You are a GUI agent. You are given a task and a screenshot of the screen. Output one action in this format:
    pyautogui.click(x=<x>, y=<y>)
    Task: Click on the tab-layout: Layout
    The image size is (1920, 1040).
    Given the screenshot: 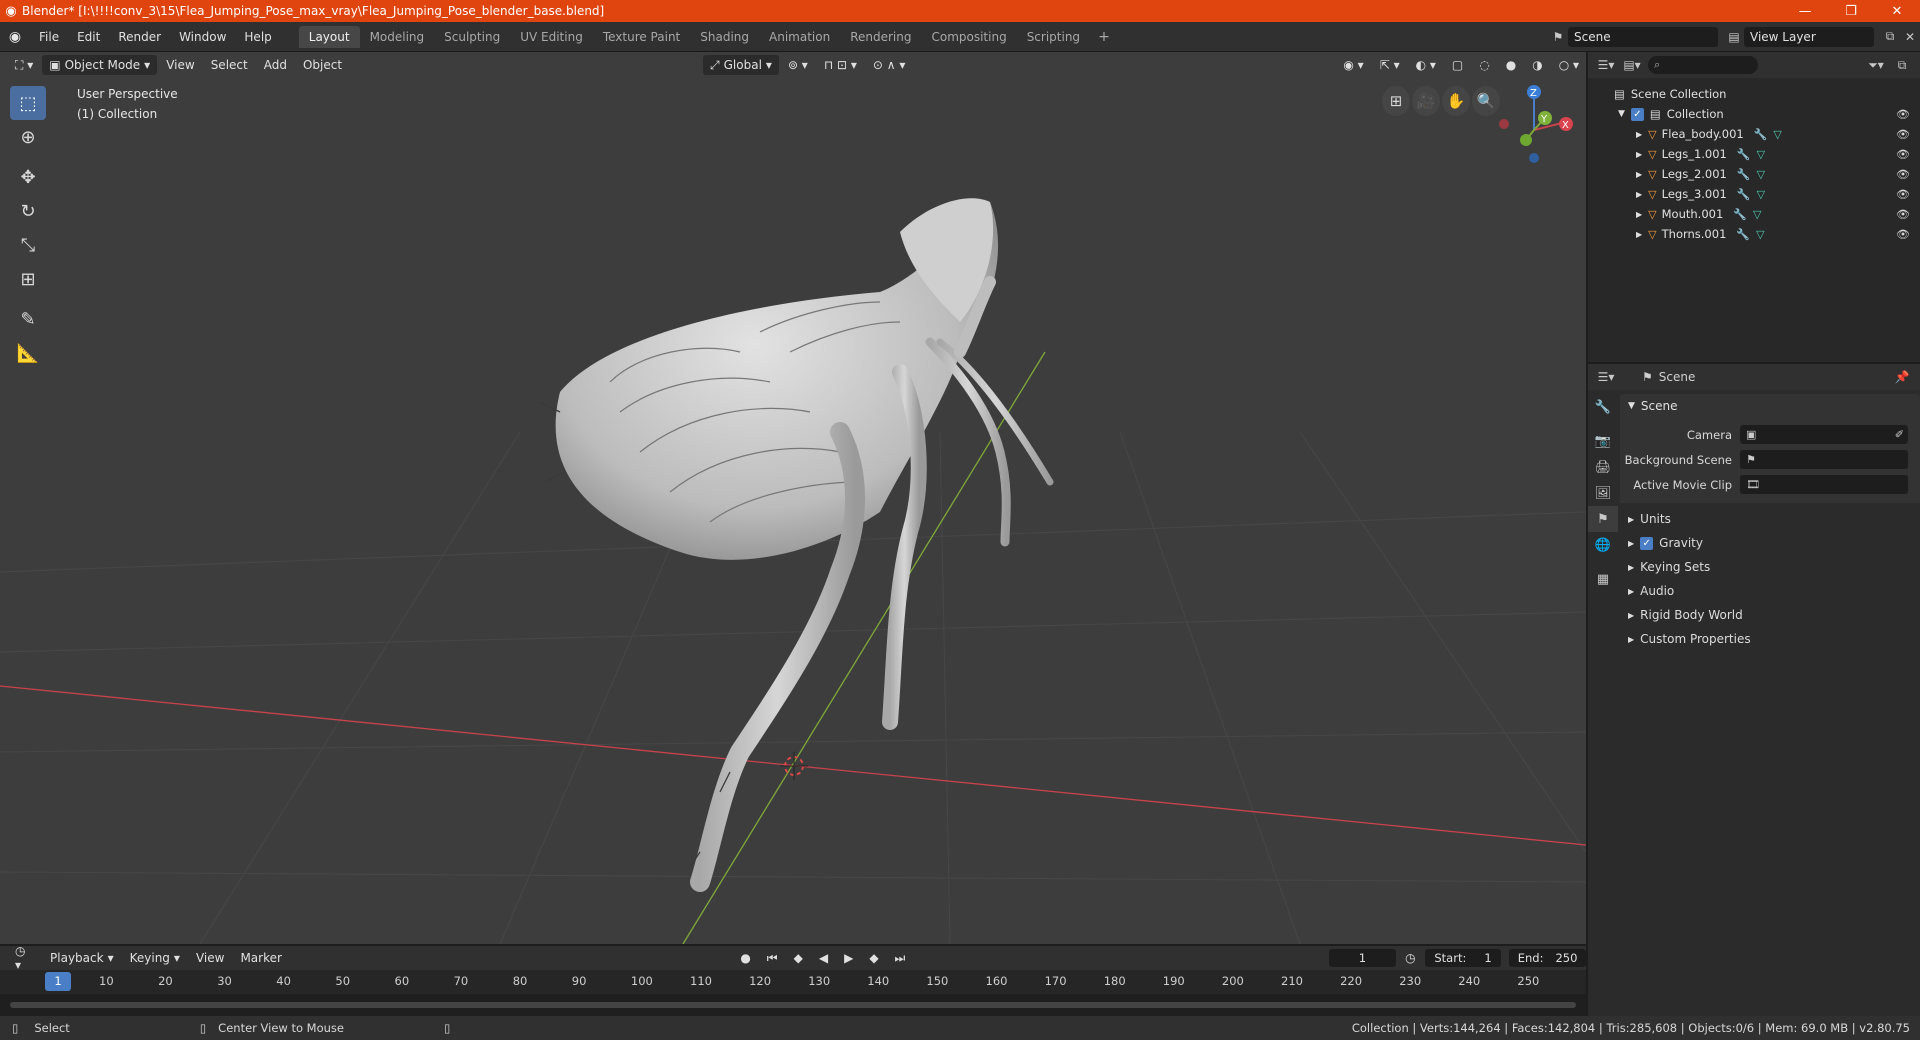 What is the action you would take?
    pyautogui.click(x=329, y=36)
    